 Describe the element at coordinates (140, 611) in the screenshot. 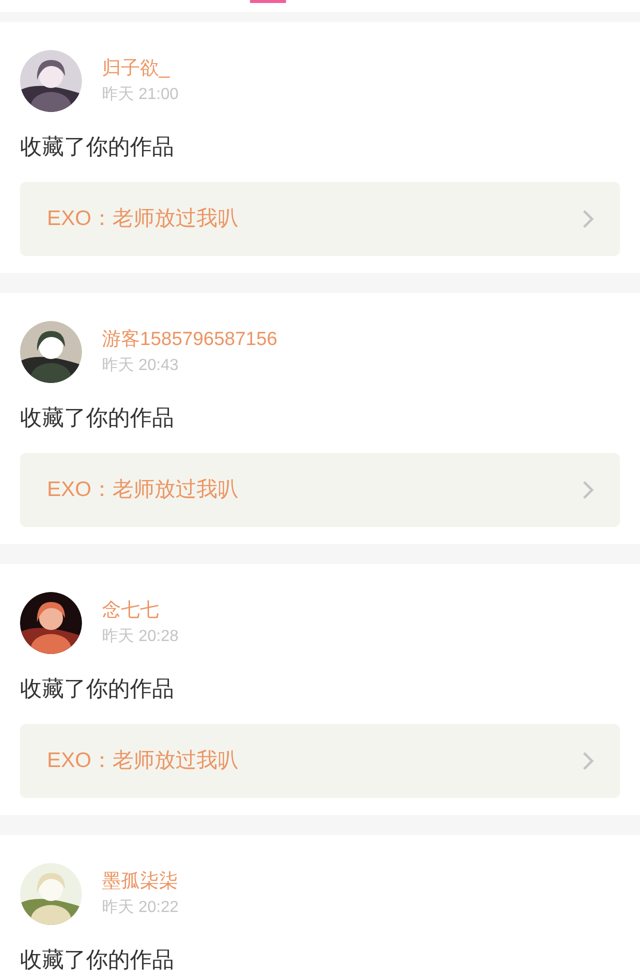

I see `user-name: 念七七` at that location.